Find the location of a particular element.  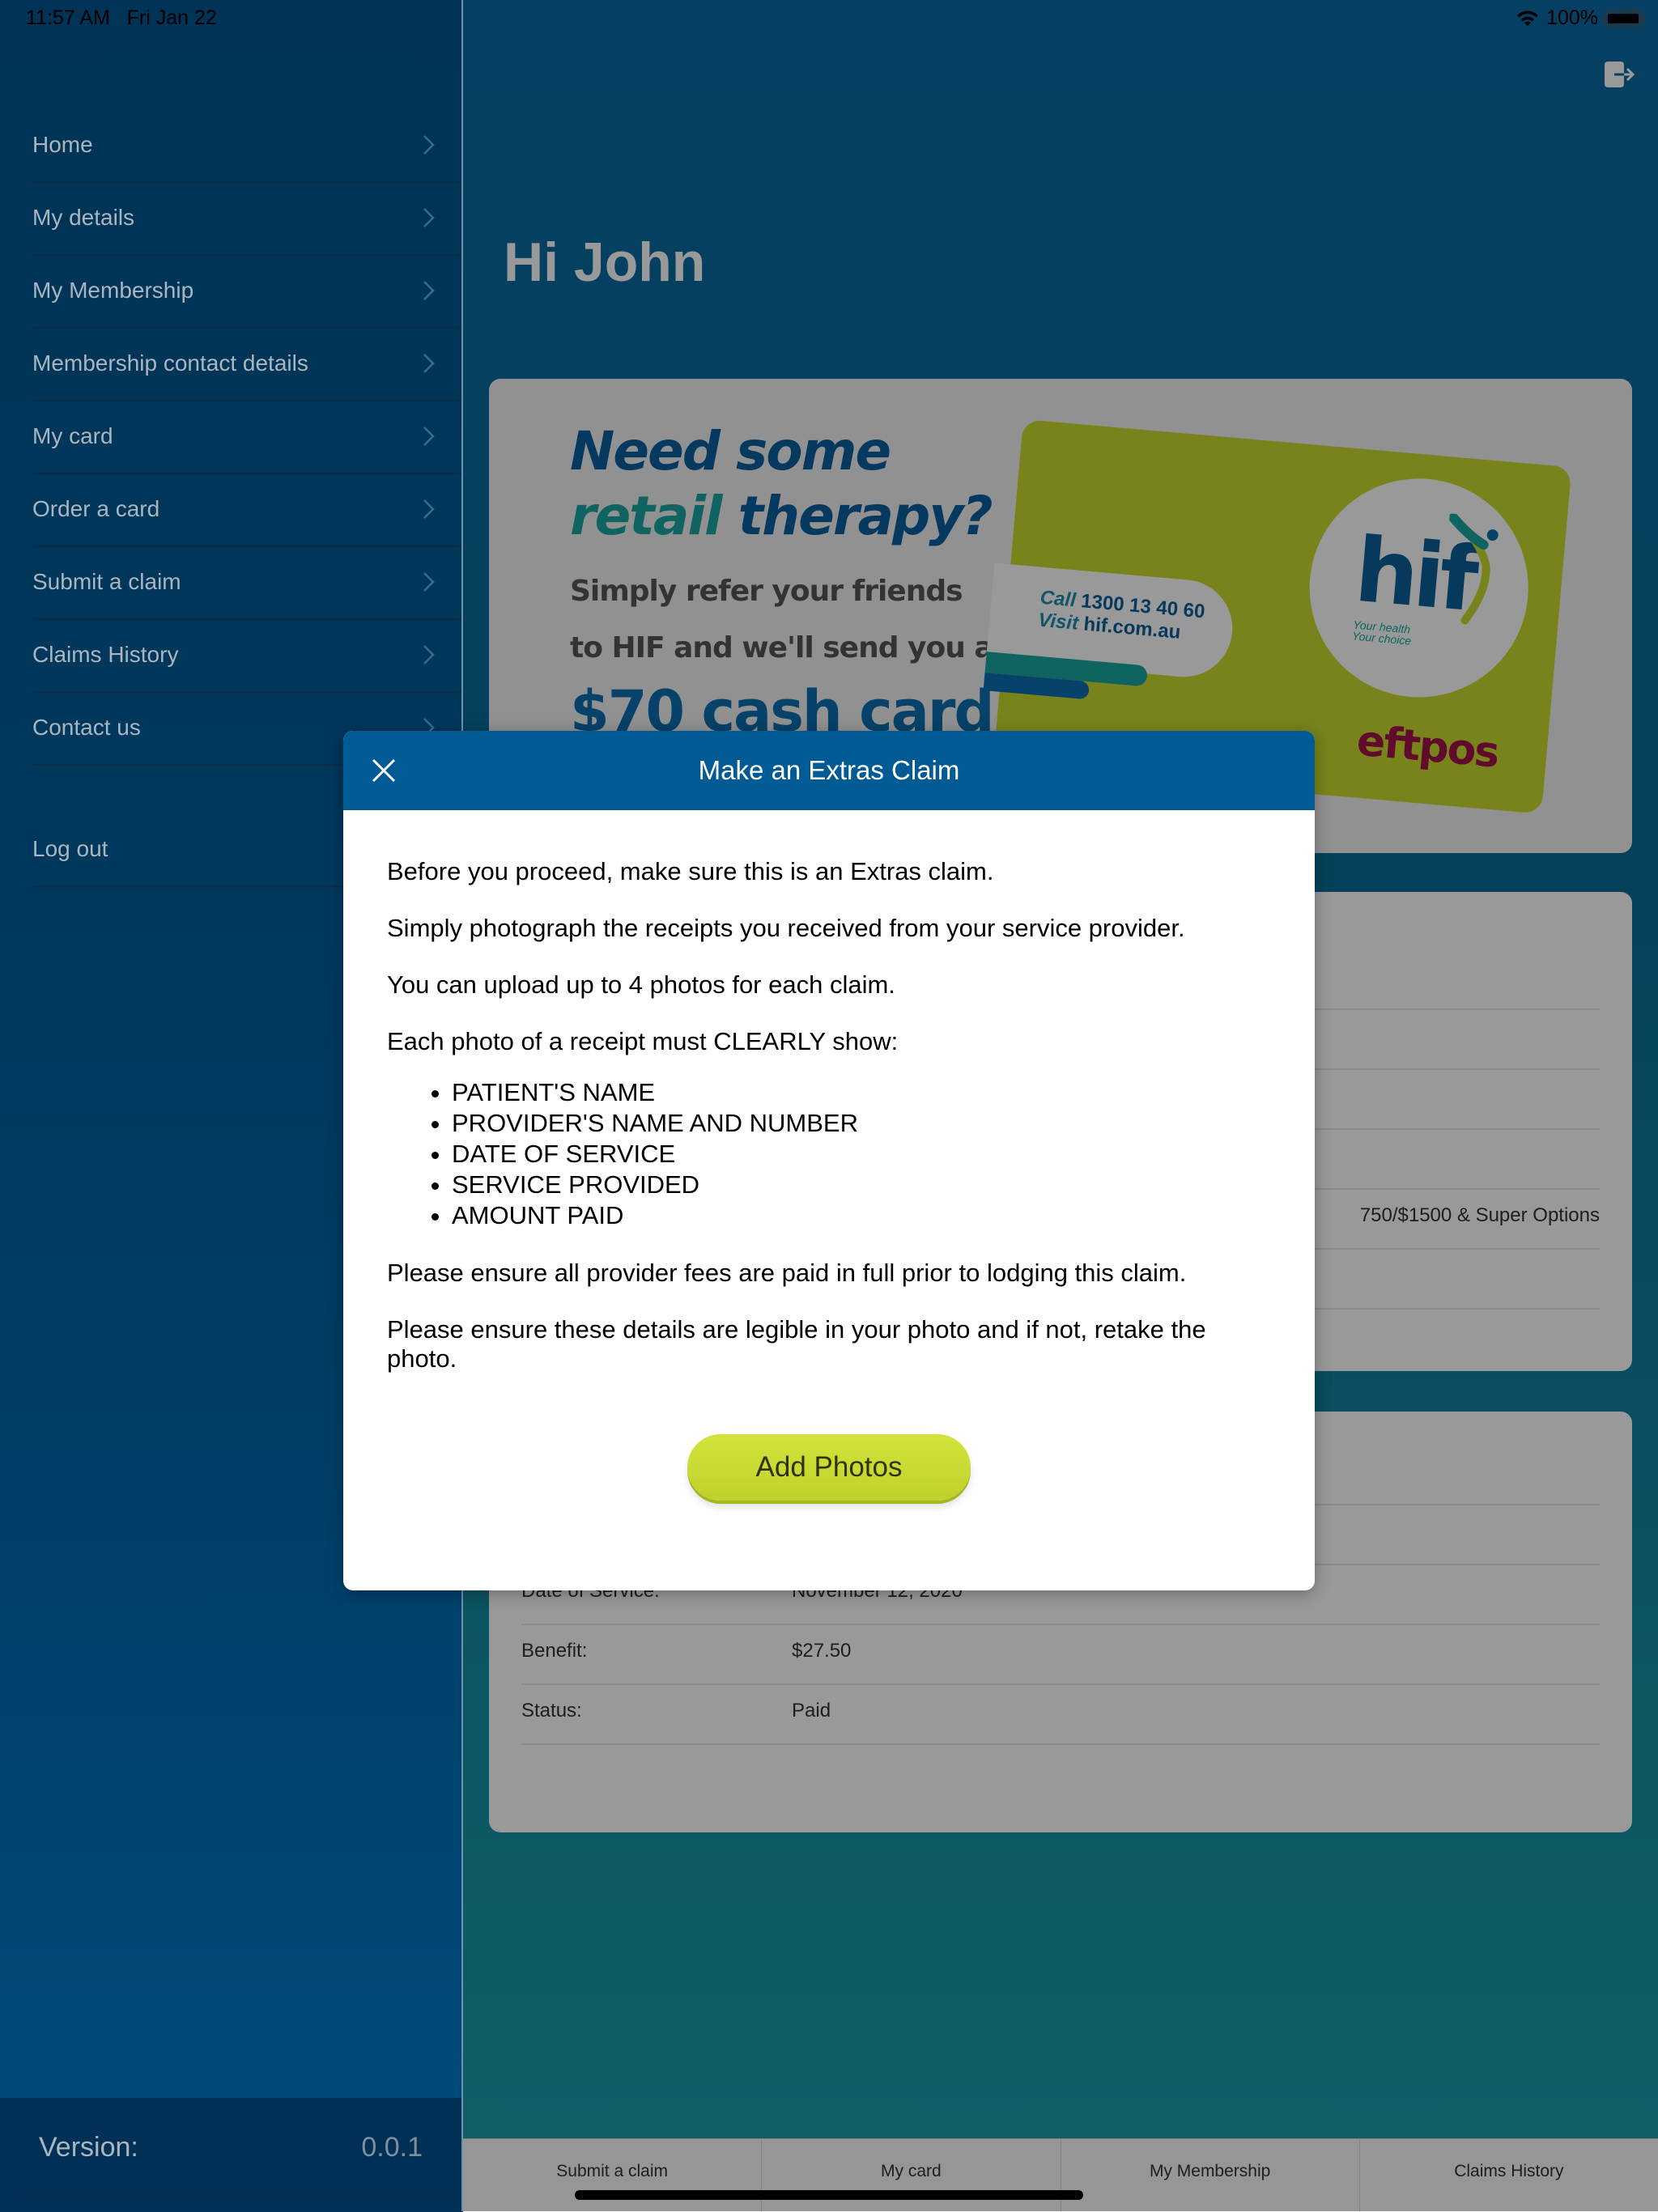

sidebar-item-my-details: My details is located at coordinates (246, 219).